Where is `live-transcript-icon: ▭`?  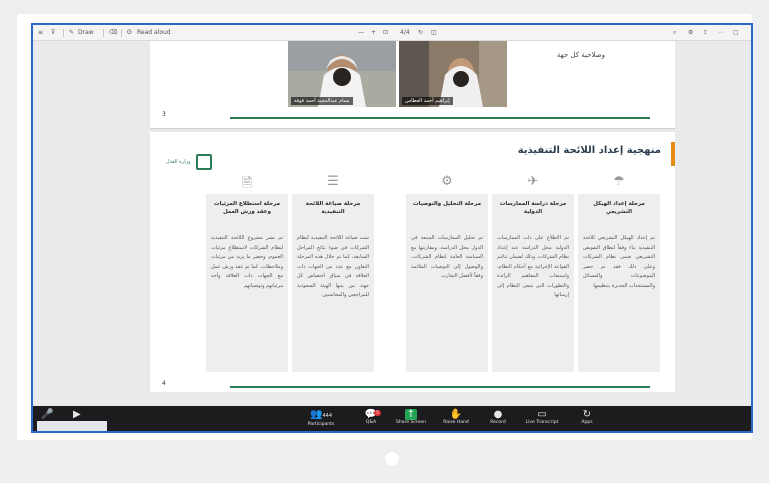 live-transcript-icon: ▭ is located at coordinates (542, 414).